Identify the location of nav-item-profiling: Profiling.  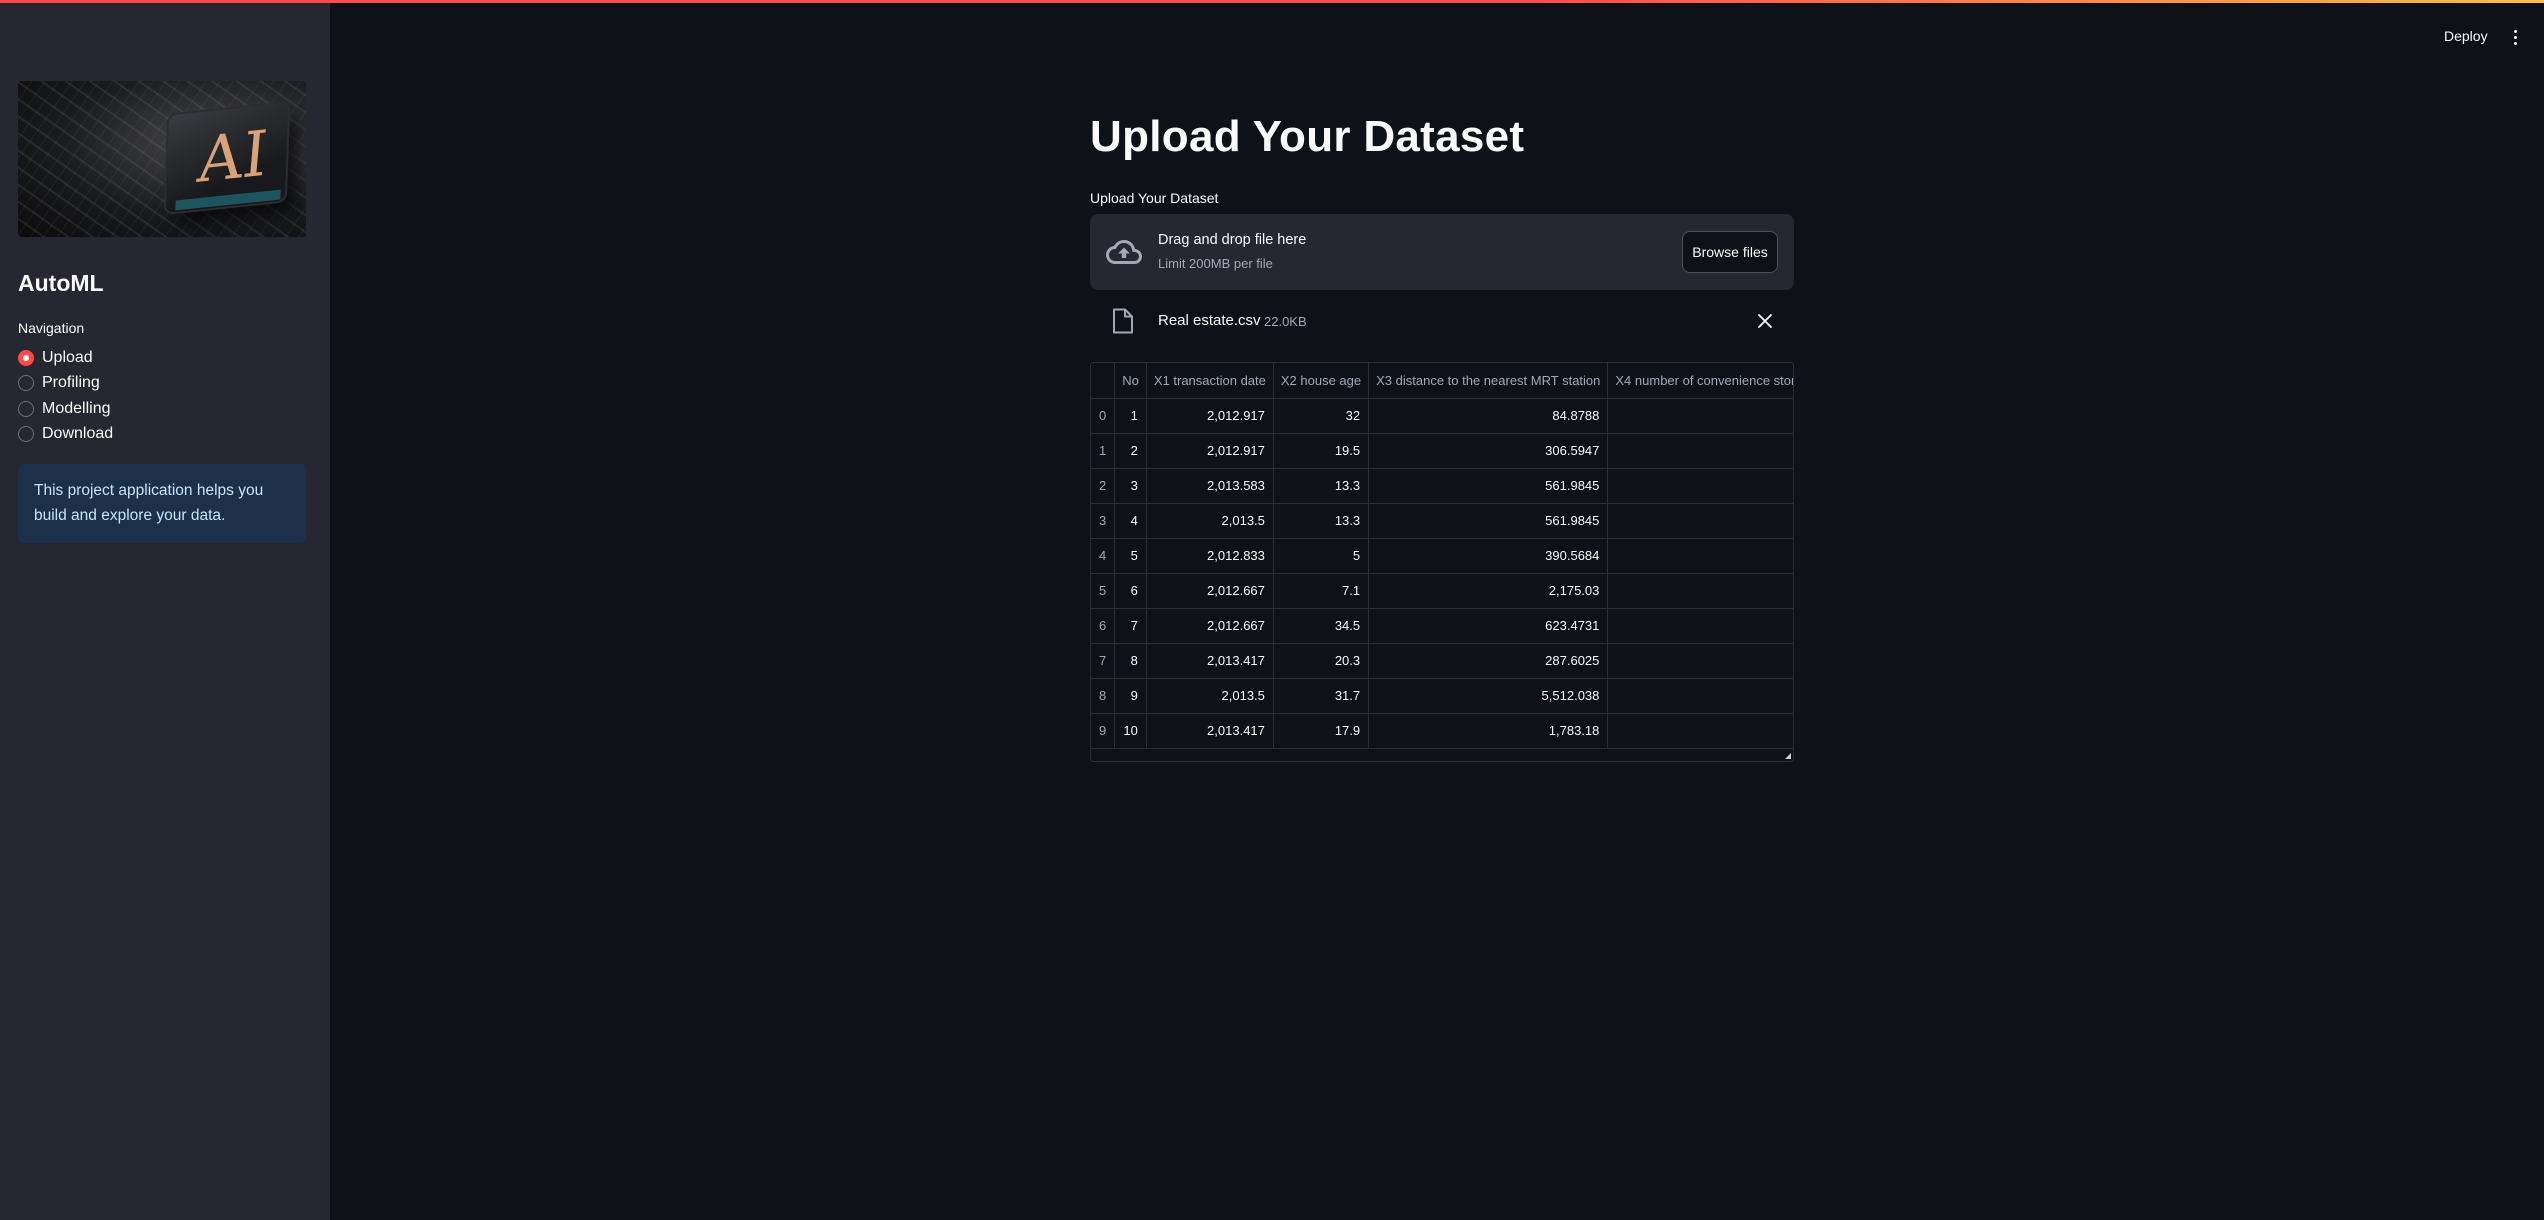
(65, 384).